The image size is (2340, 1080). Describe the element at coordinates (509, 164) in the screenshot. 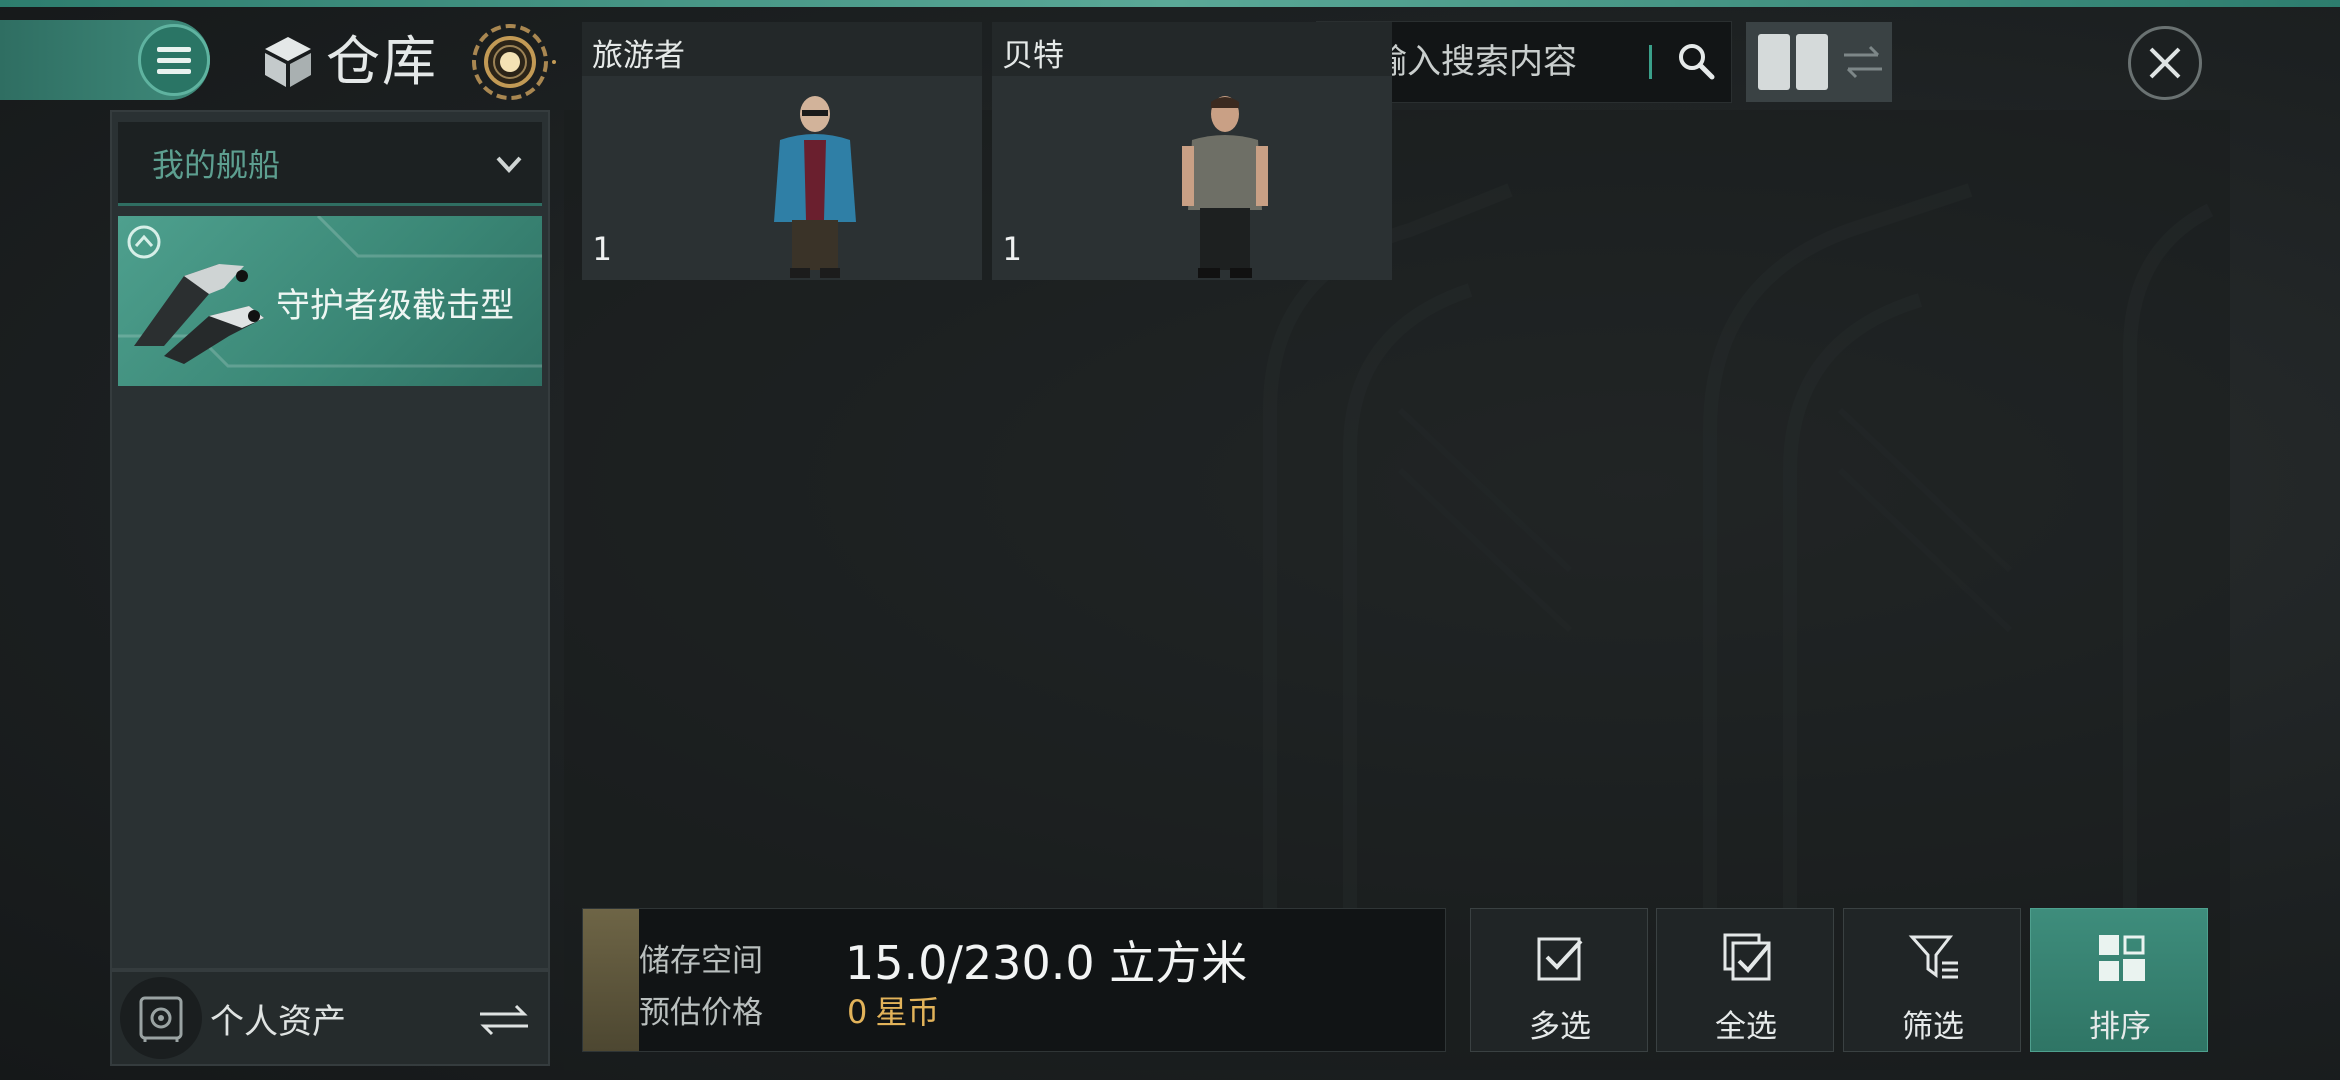

I see `chevron-down-icon` at that location.